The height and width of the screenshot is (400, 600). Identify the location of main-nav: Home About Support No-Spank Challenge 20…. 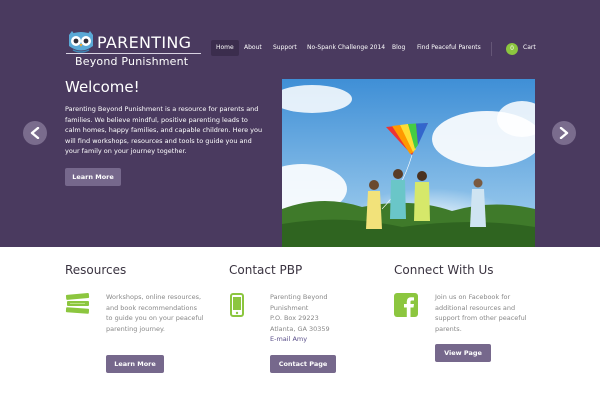
(300, 49).